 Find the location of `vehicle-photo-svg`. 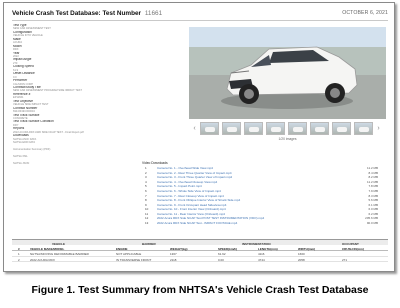

vehicle-photo-svg is located at coordinates (287, 73).